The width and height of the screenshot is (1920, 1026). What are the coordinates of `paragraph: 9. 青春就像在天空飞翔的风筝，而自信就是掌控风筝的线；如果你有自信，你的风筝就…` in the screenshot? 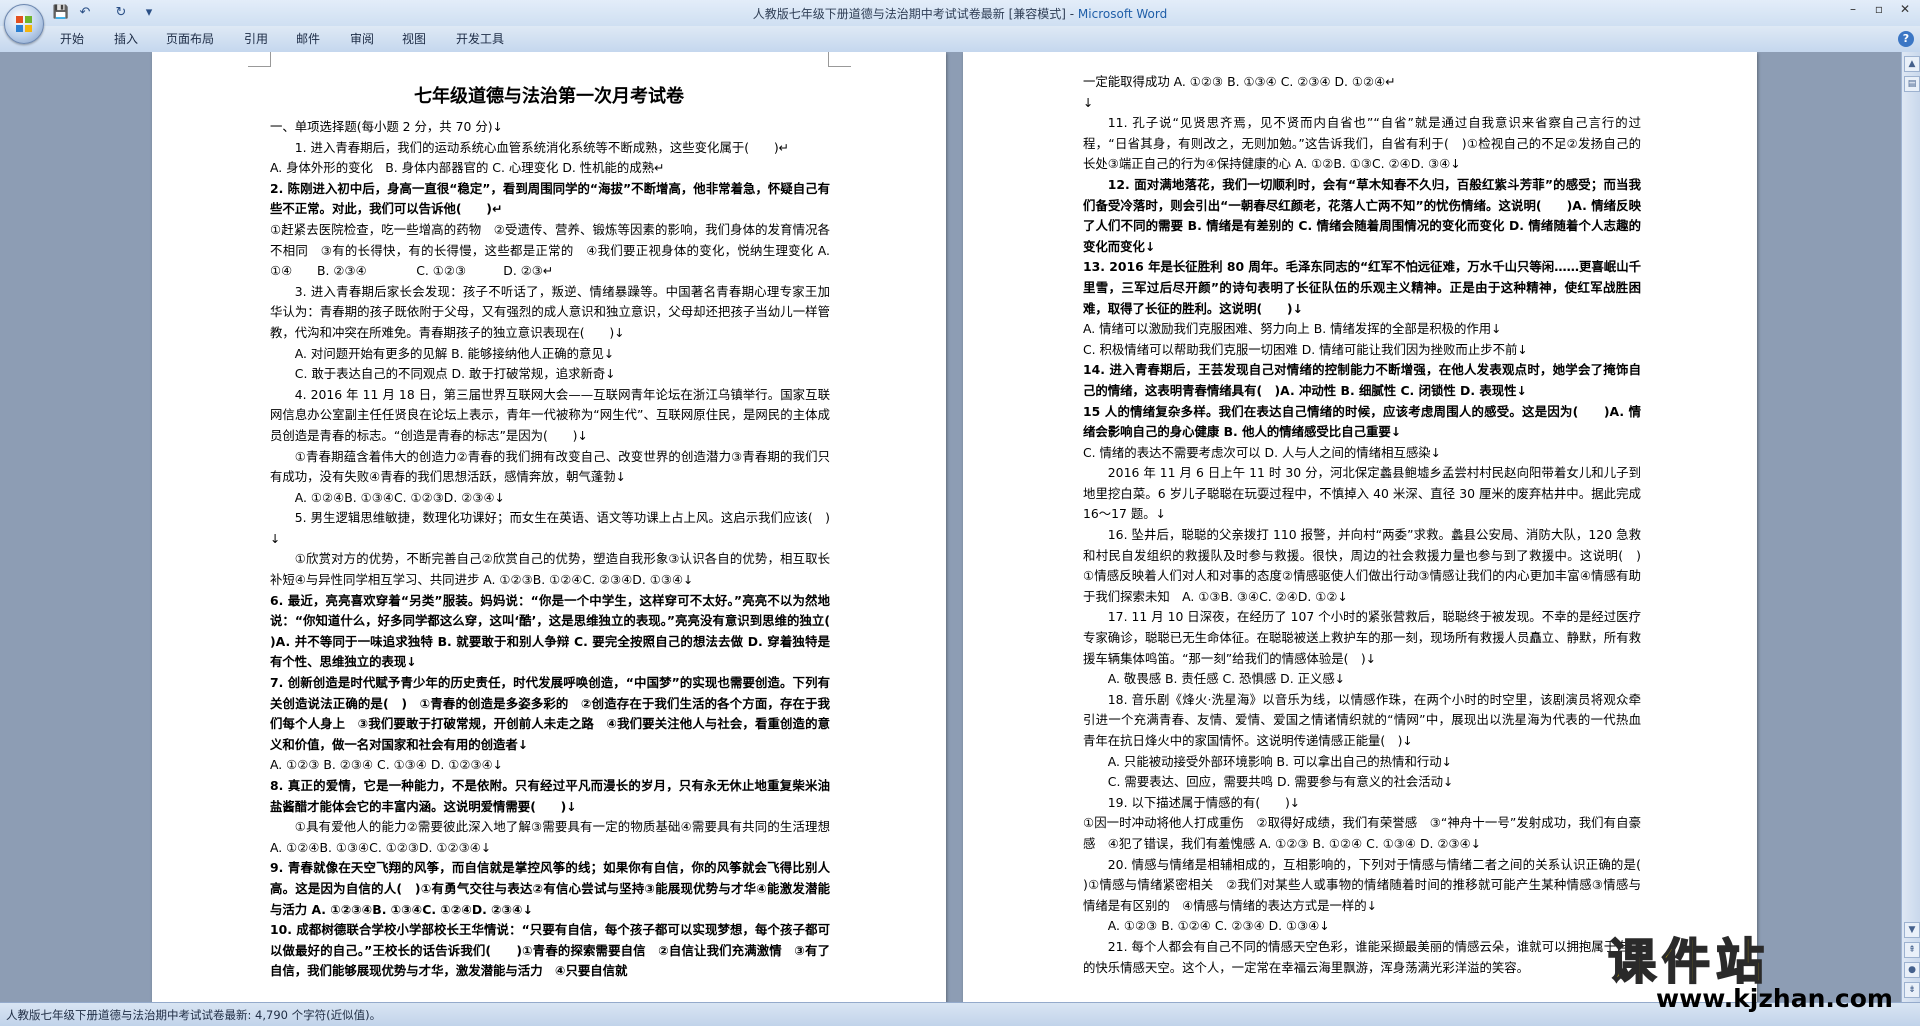 It's located at (550, 888).